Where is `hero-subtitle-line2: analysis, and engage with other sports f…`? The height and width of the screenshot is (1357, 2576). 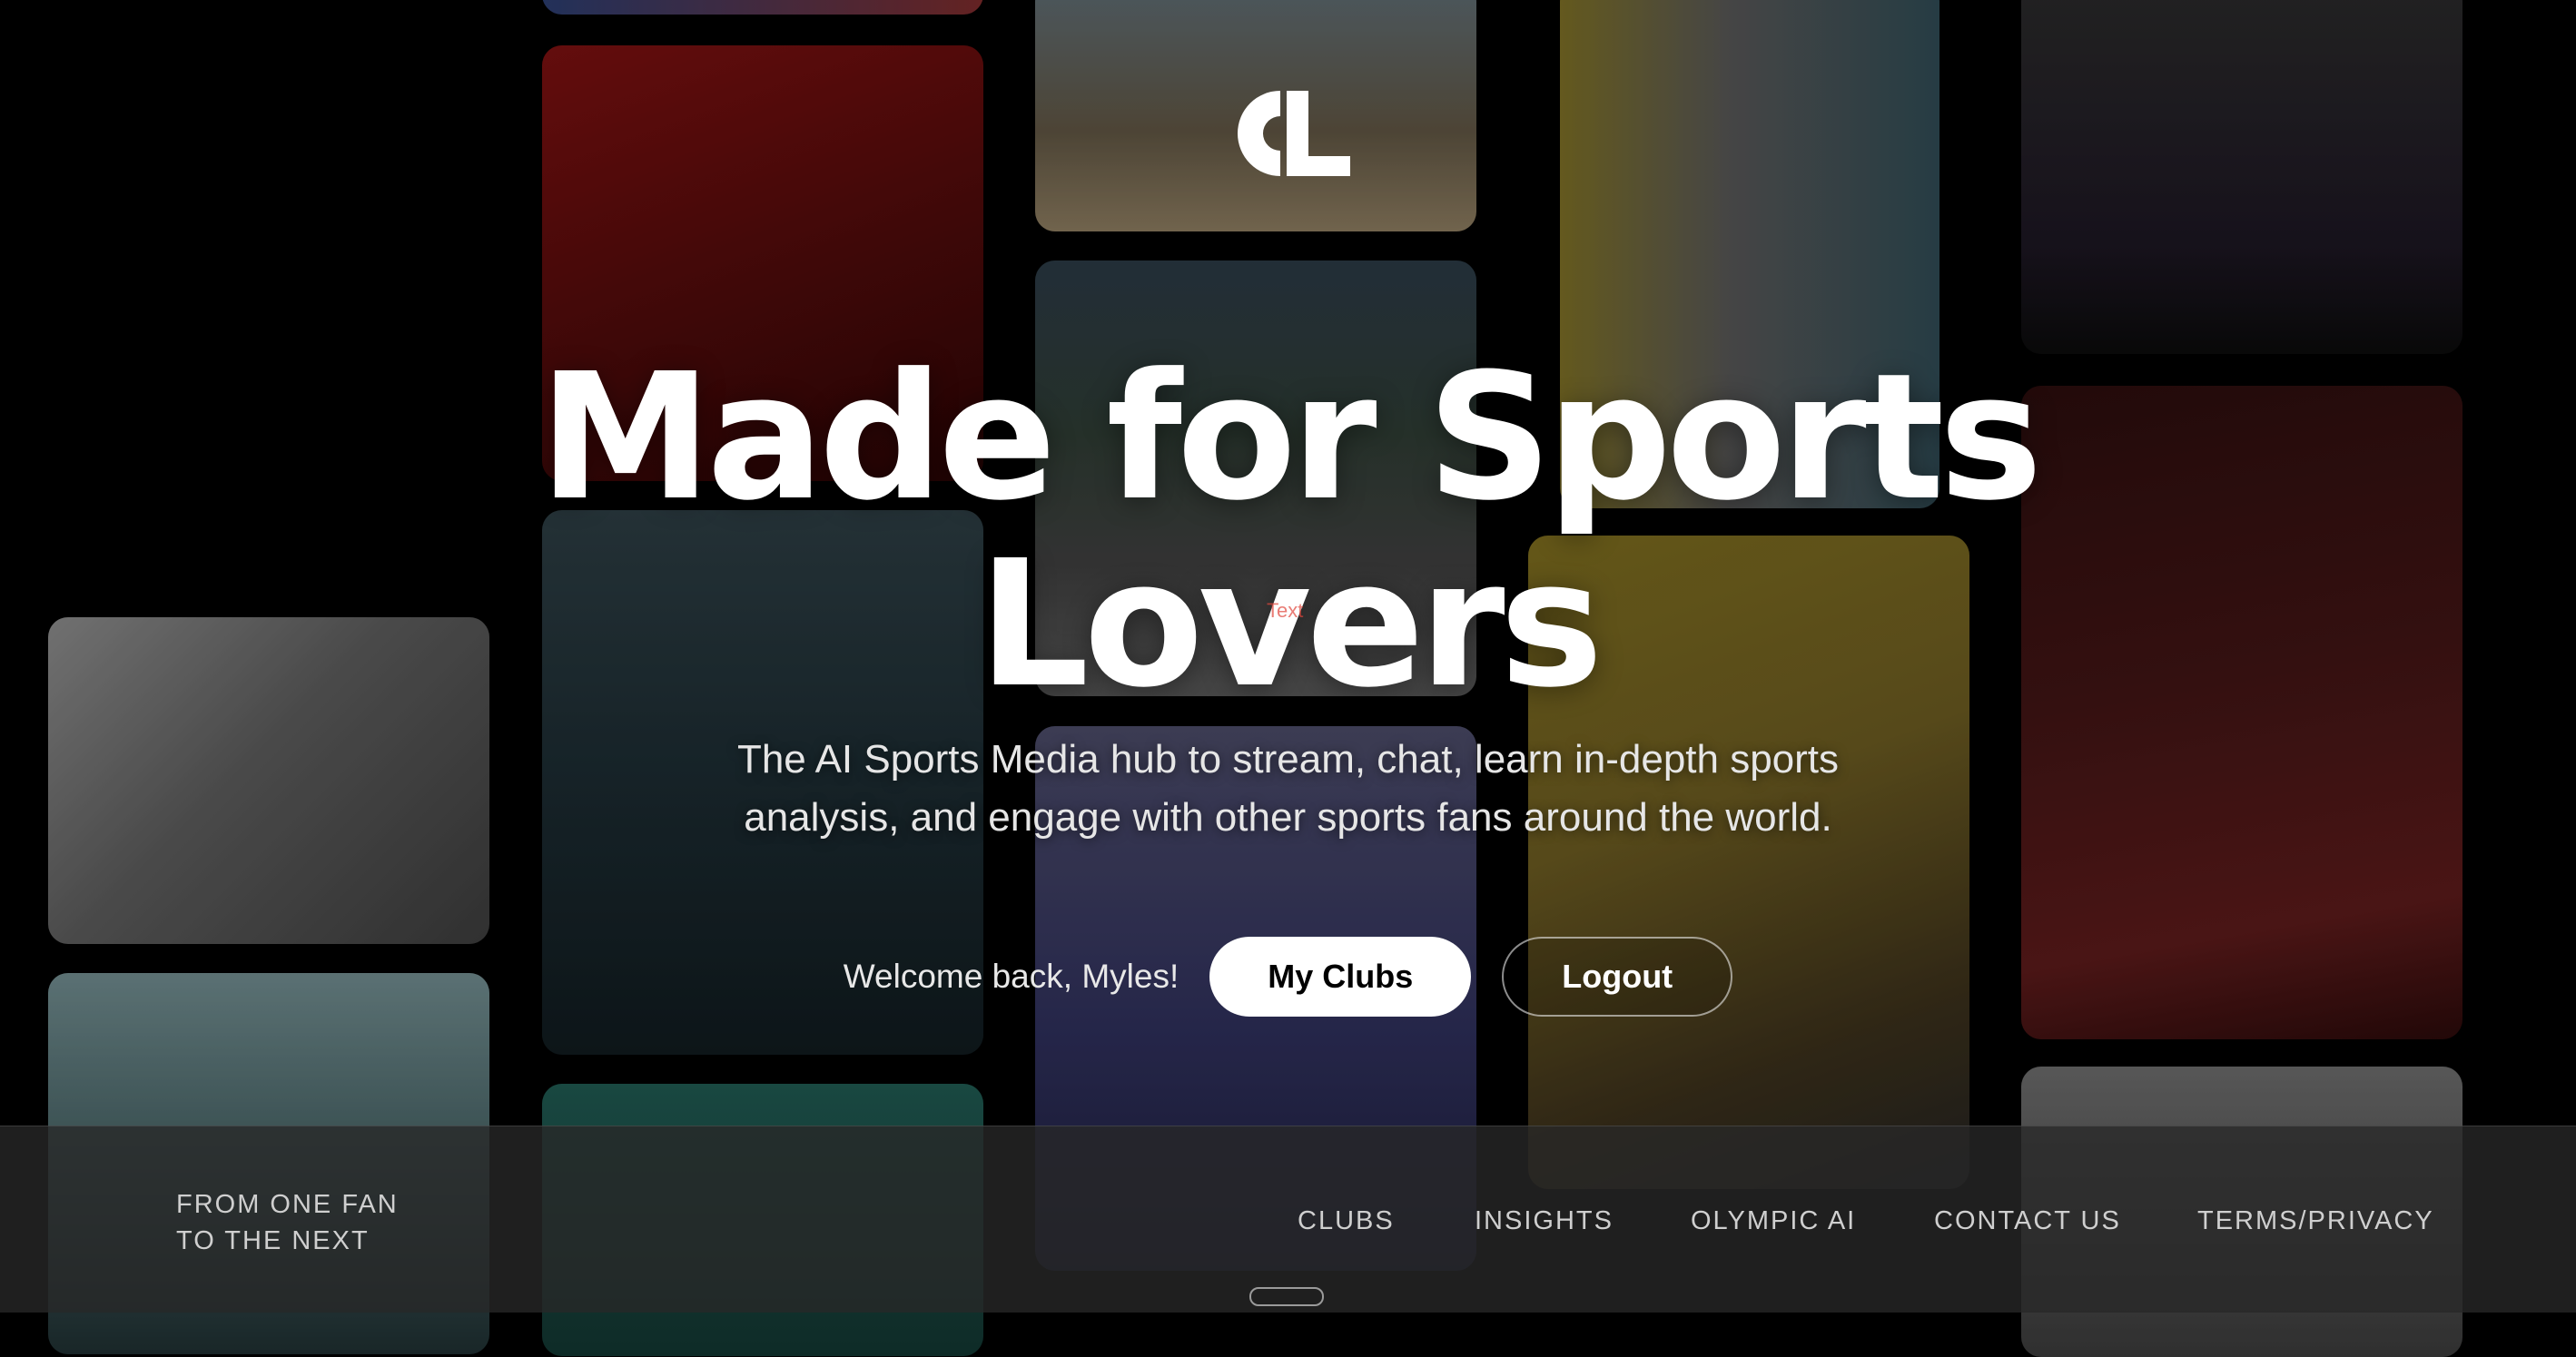
hero-subtitle-line2: analysis, and engage with other sports f… is located at coordinates (1288, 817).